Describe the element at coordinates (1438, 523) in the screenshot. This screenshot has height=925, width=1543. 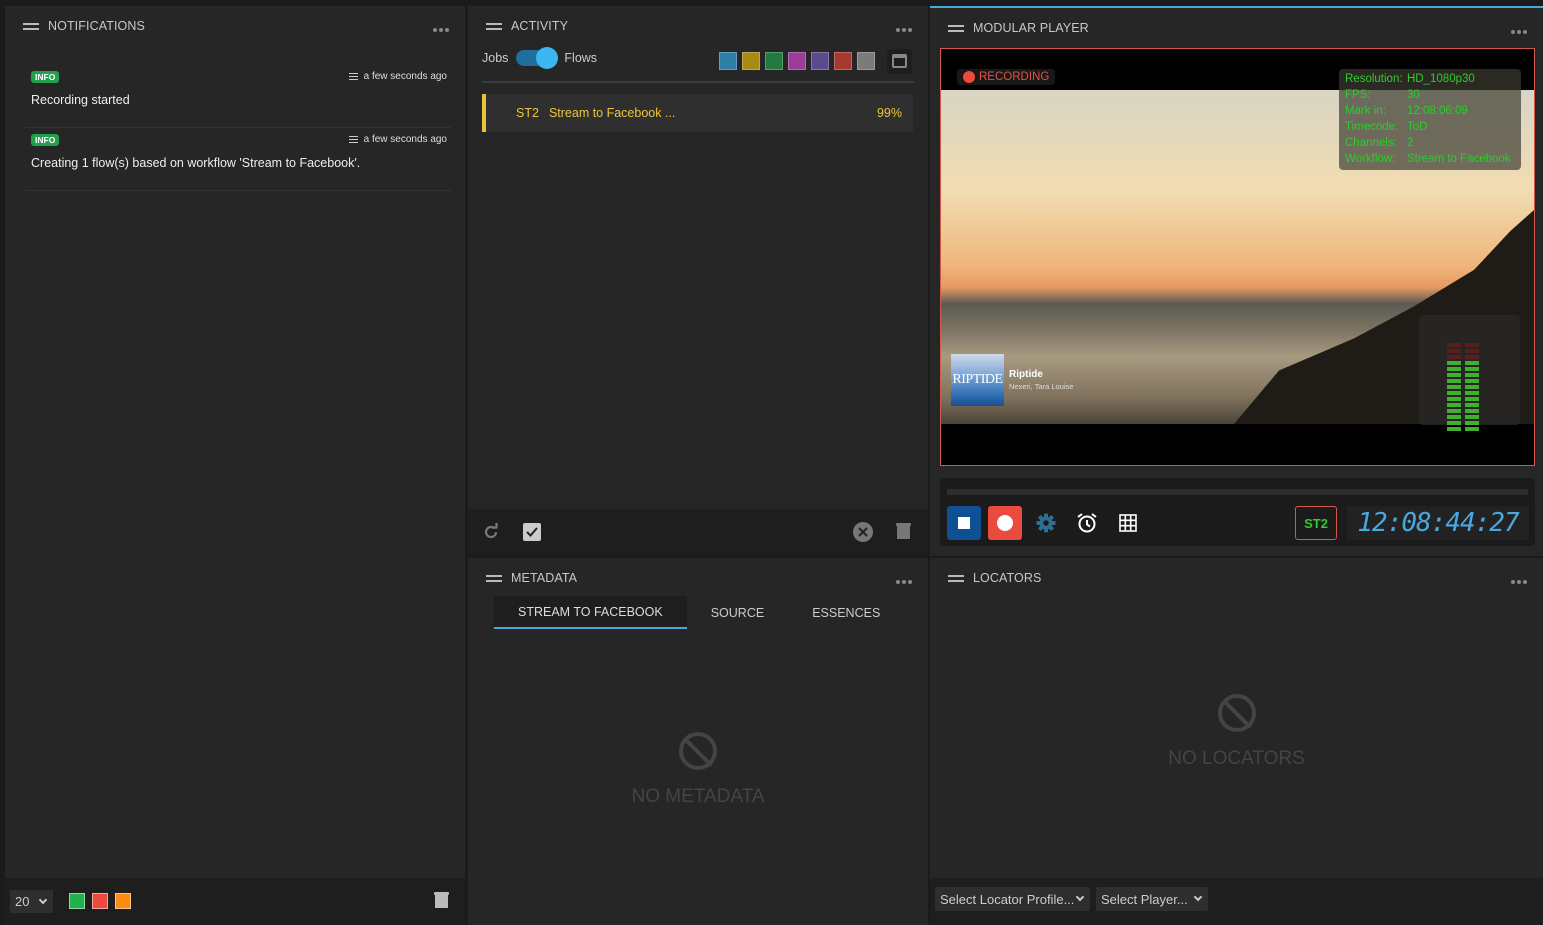
I see `timecode-display: 12:08:44:27` at that location.